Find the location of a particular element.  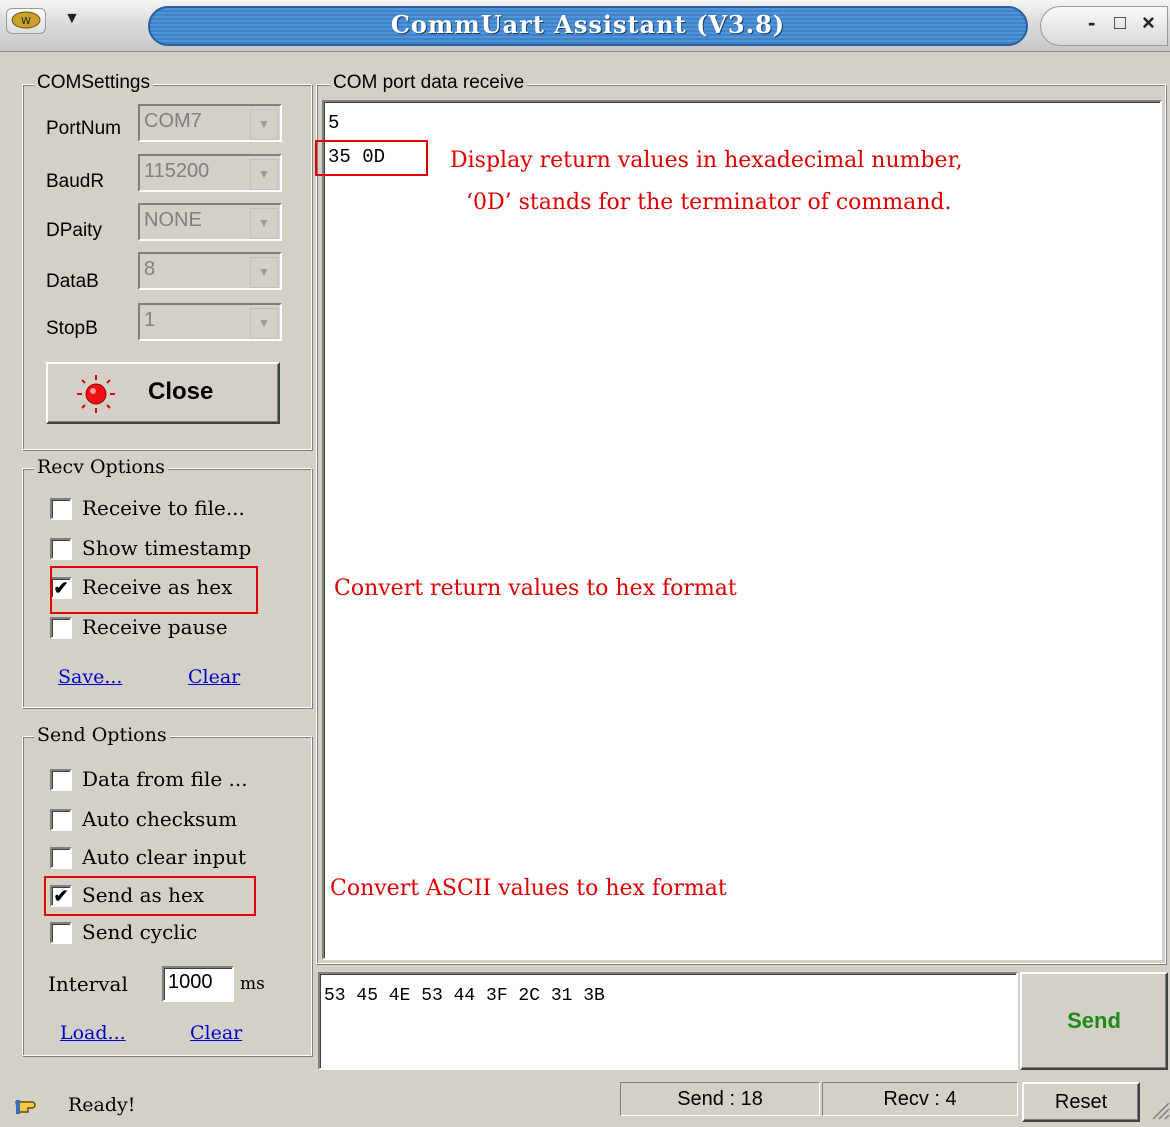

receive-pause-checkbox is located at coordinates (61, 628).